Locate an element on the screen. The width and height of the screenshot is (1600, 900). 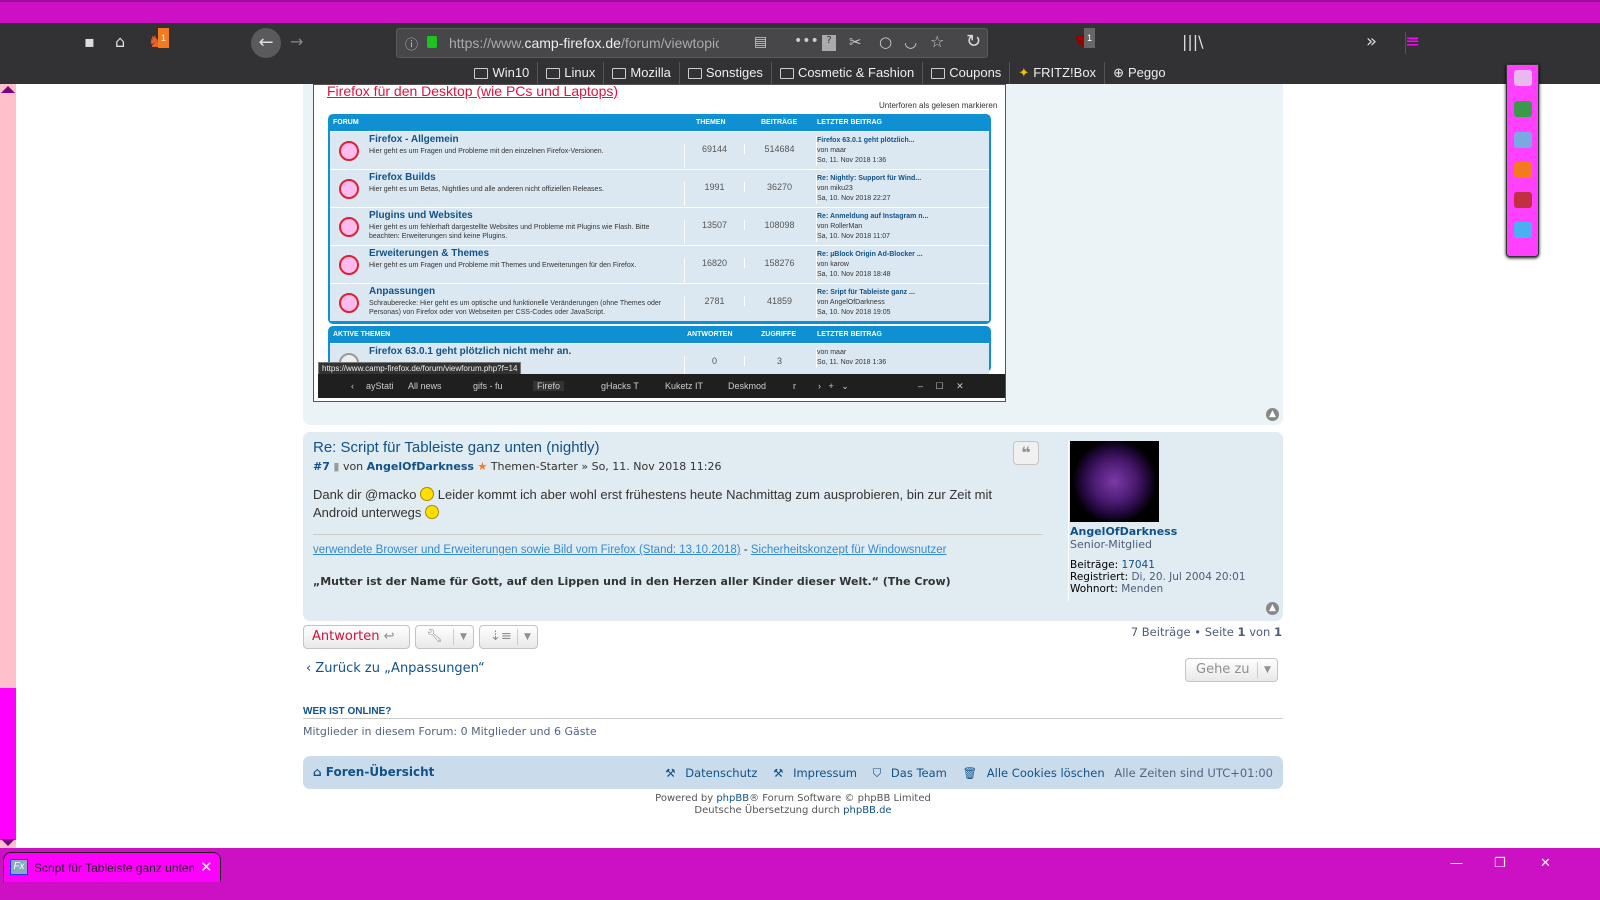
tools-dropdown: 🔧︎ ▼ is located at coordinates (444, 637).